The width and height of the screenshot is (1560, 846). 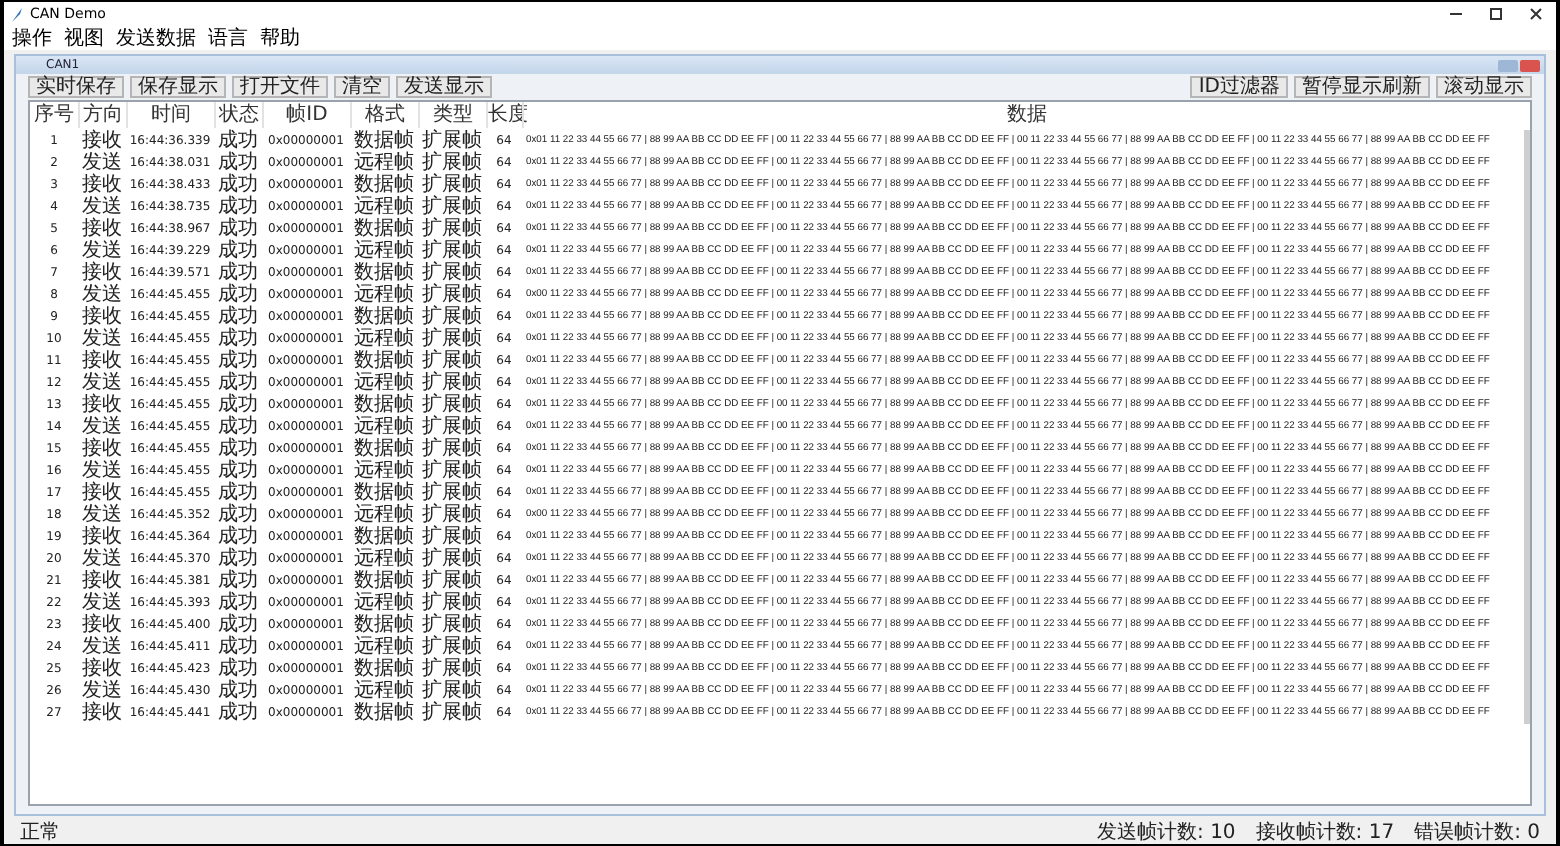 I want to click on toolbar-button: 打开文件, so click(x=280, y=87).